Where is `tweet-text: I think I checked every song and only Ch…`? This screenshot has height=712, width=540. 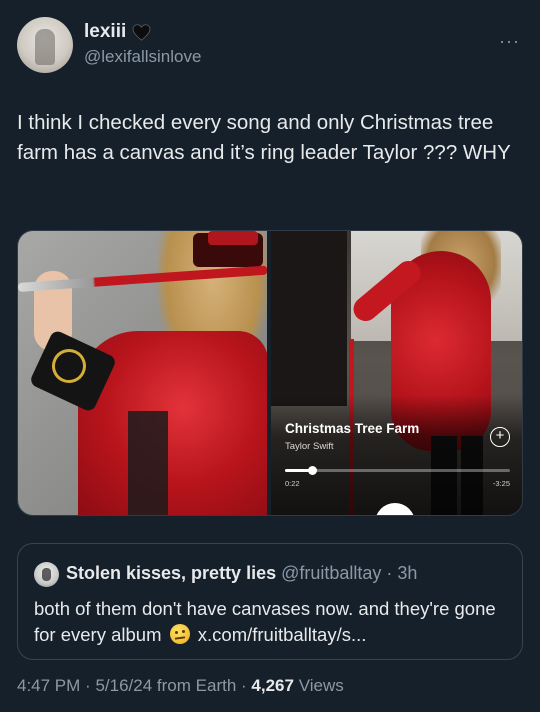 tweet-text: I think I checked every song and only Ch… is located at coordinates (264, 137).